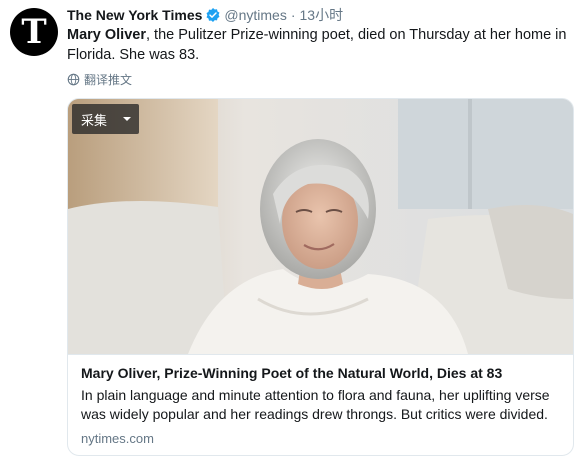  What do you see at coordinates (106, 35) in the screenshot?
I see `tweet-text-bold: Mary Oliver` at bounding box center [106, 35].